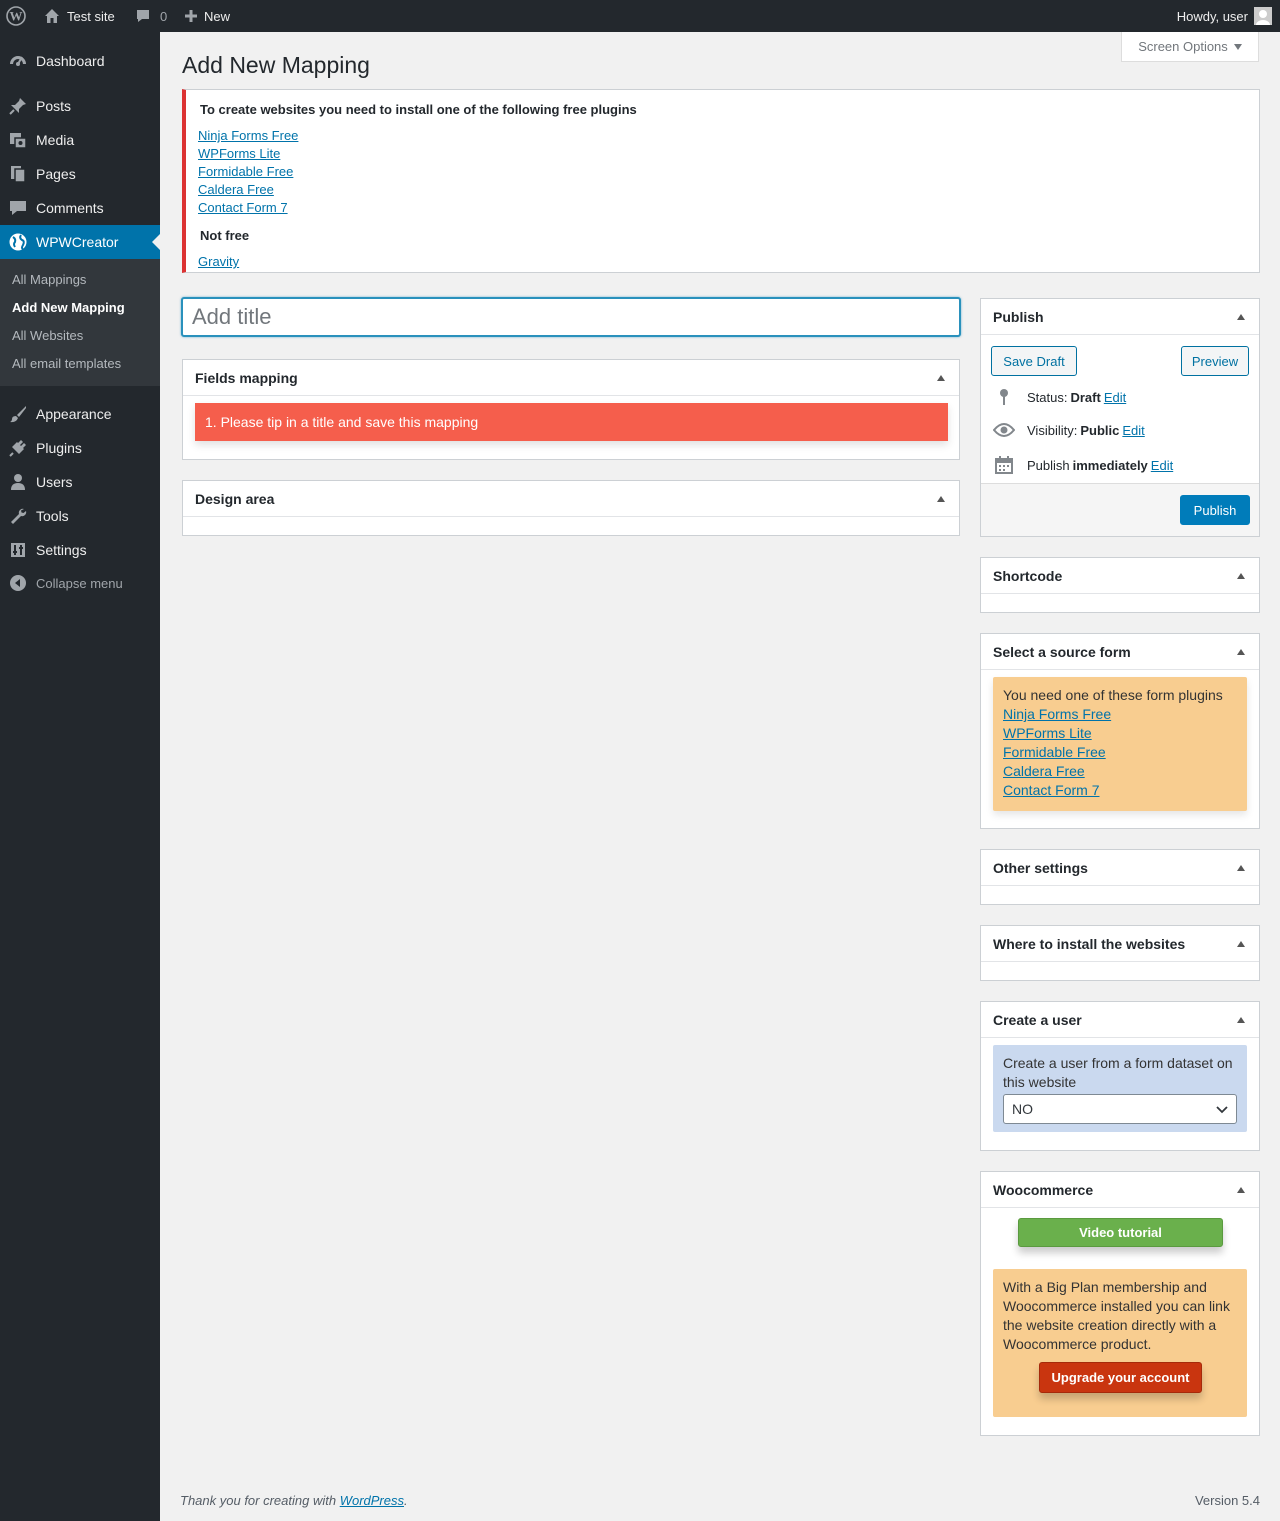  What do you see at coordinates (1263, 16) in the screenshot?
I see `avatar` at bounding box center [1263, 16].